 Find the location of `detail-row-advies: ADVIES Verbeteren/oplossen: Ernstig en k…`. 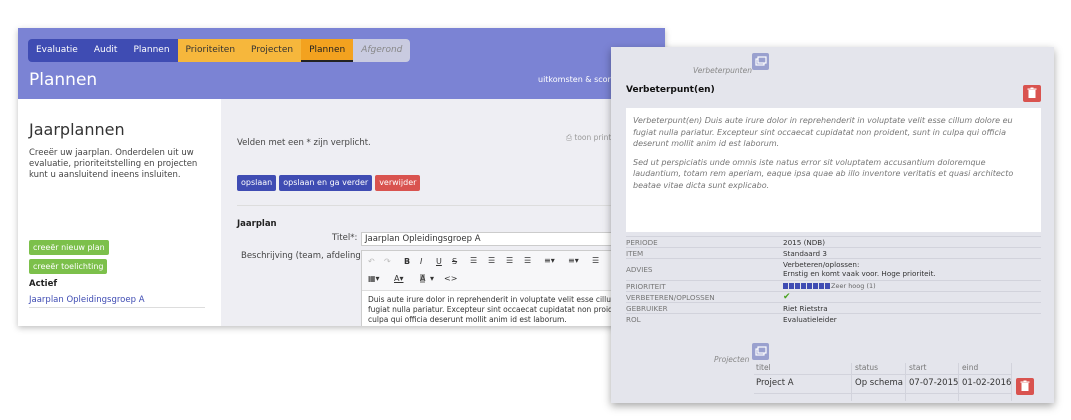

detail-row-advies: ADVIES Verbeteren/oplossen: Ernstig en k… is located at coordinates (833, 269).